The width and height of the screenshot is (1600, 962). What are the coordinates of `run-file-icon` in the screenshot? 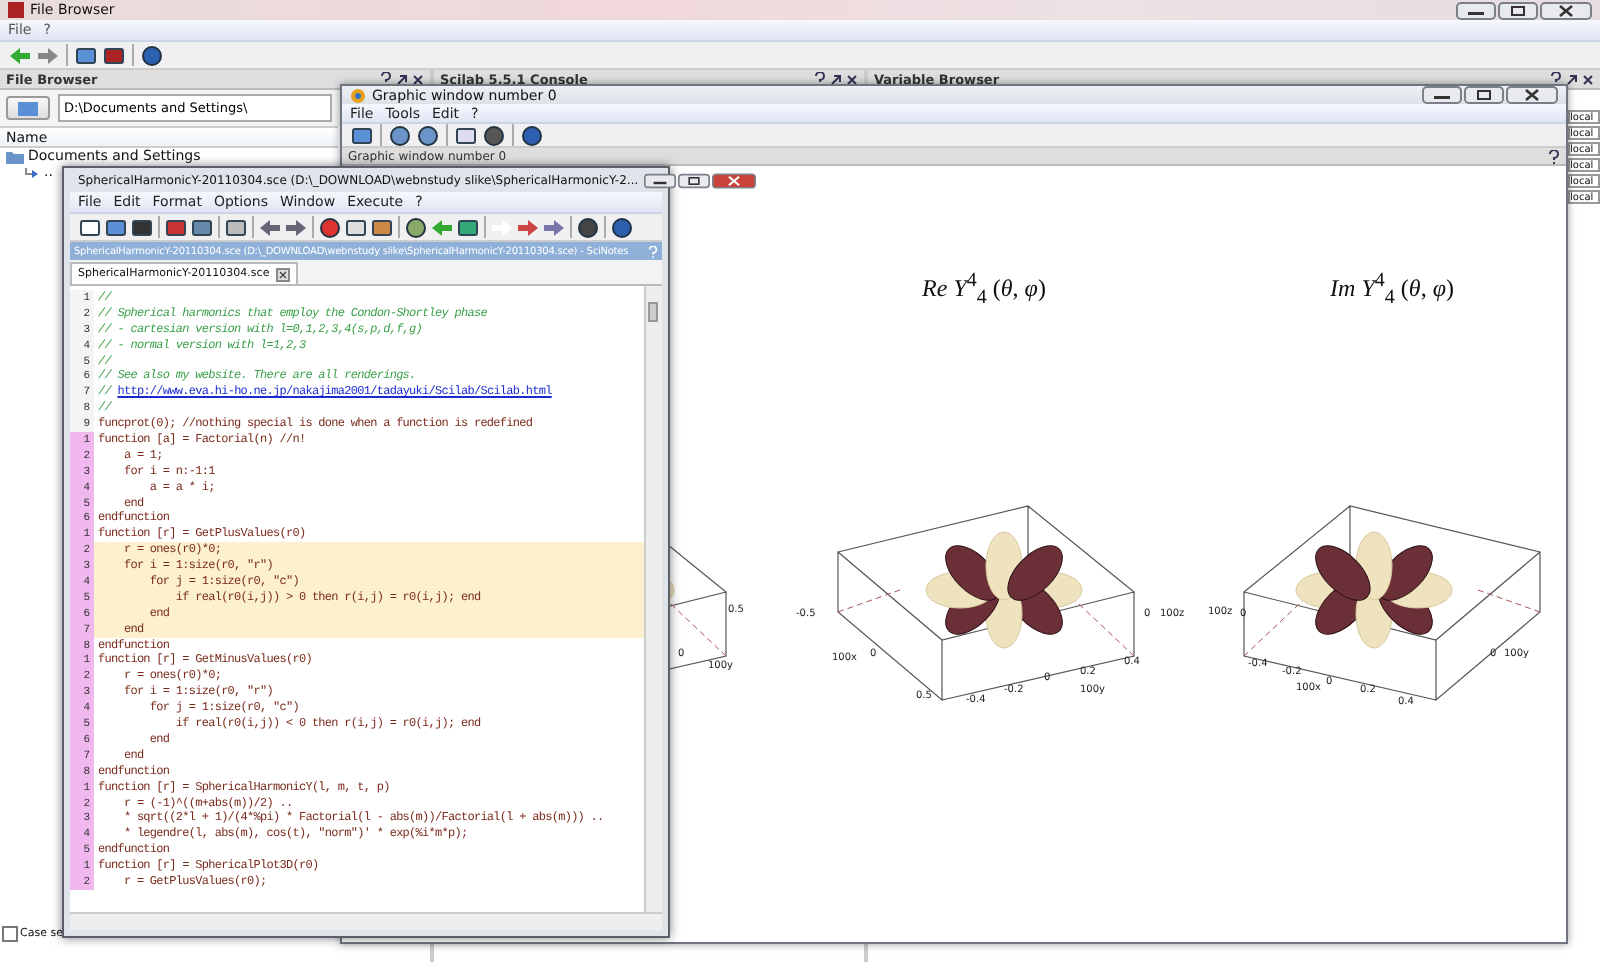 It's located at (554, 227).